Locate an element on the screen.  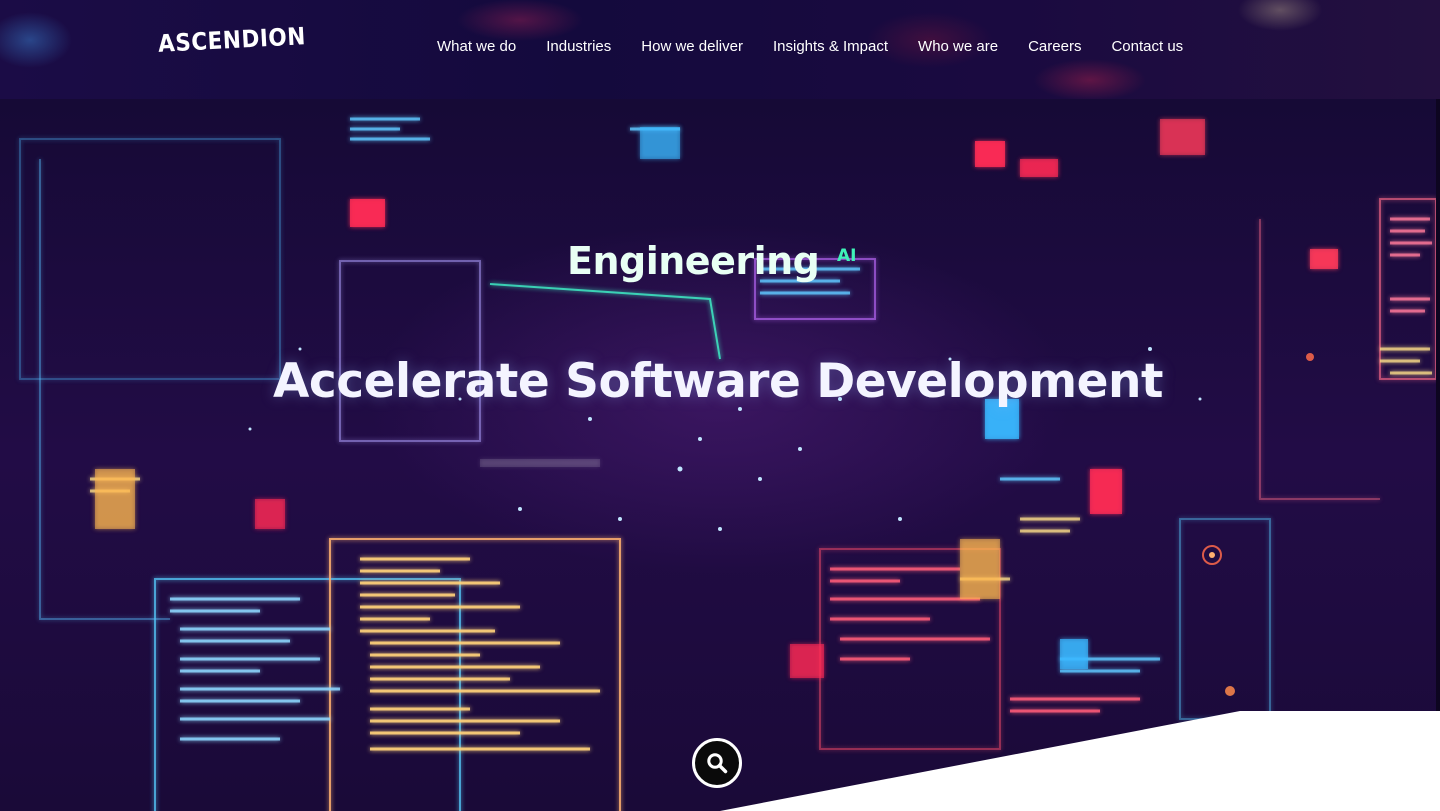
search-icon is located at coordinates (717, 763).